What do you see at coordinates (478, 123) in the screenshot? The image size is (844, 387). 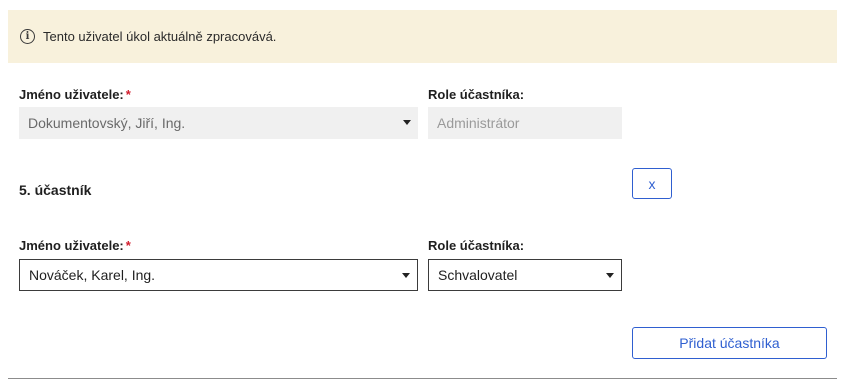 I see `role-field-value: Administrátor` at bounding box center [478, 123].